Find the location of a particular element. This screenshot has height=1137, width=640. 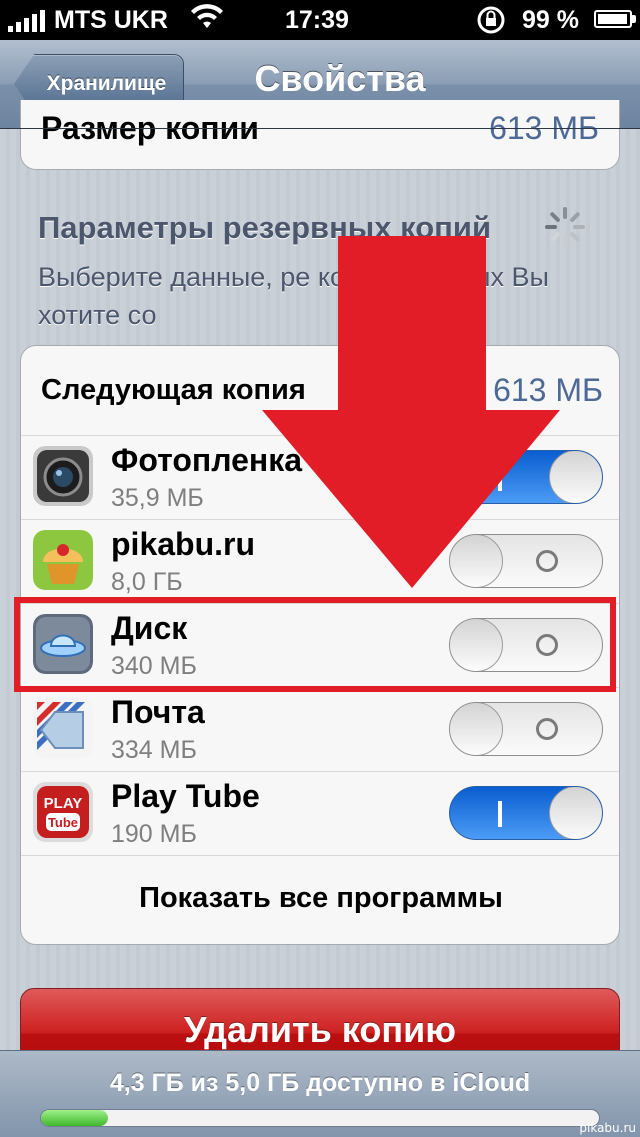

page-title: Свойства is located at coordinates (340, 78).